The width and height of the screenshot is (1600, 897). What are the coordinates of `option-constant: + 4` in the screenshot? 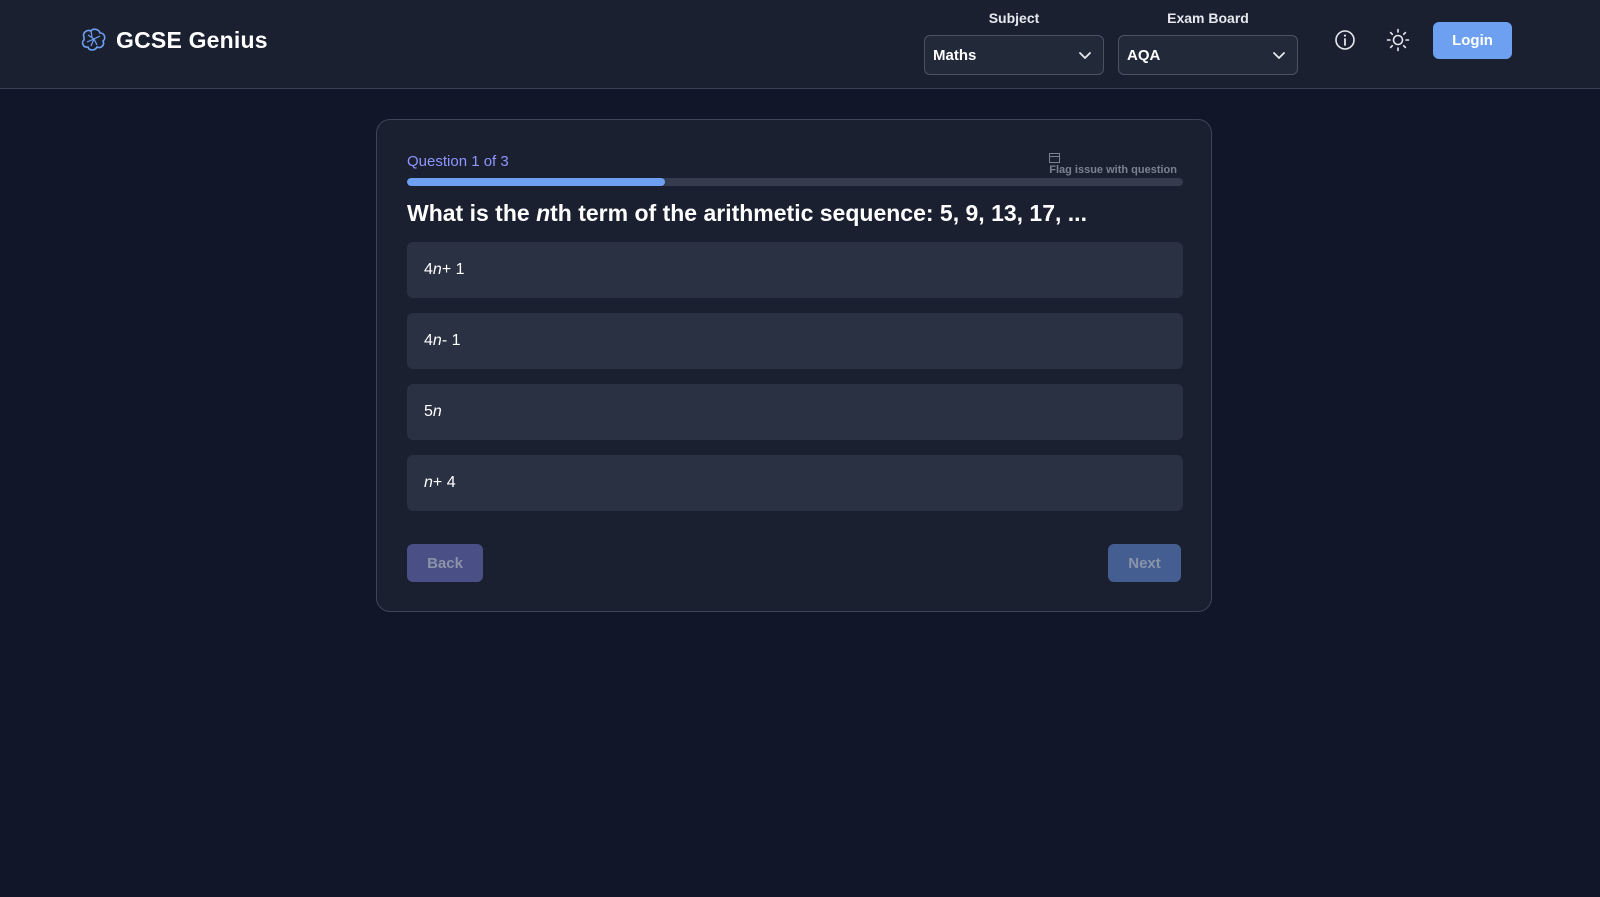 It's located at (444, 482).